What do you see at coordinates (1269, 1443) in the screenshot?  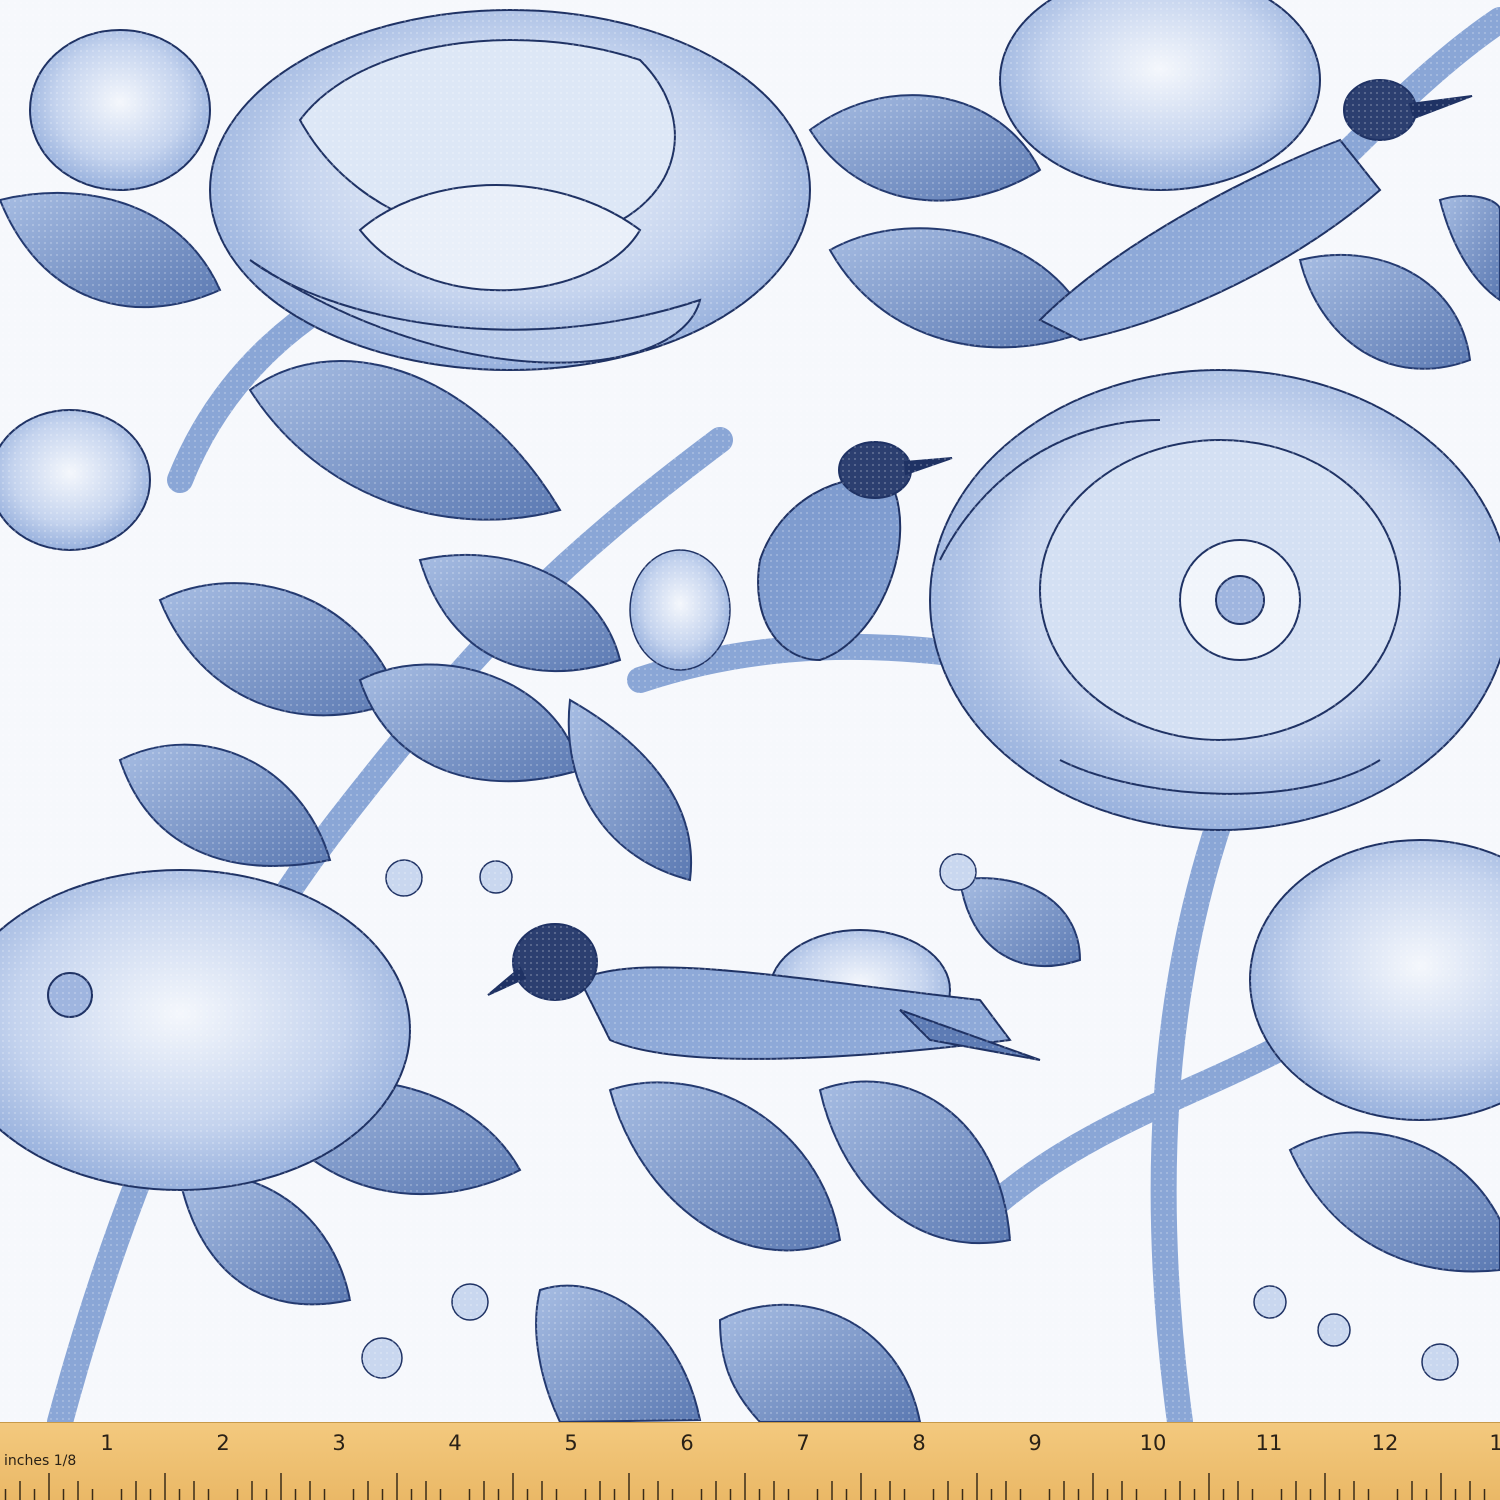 I see `ruler-number: 11` at bounding box center [1269, 1443].